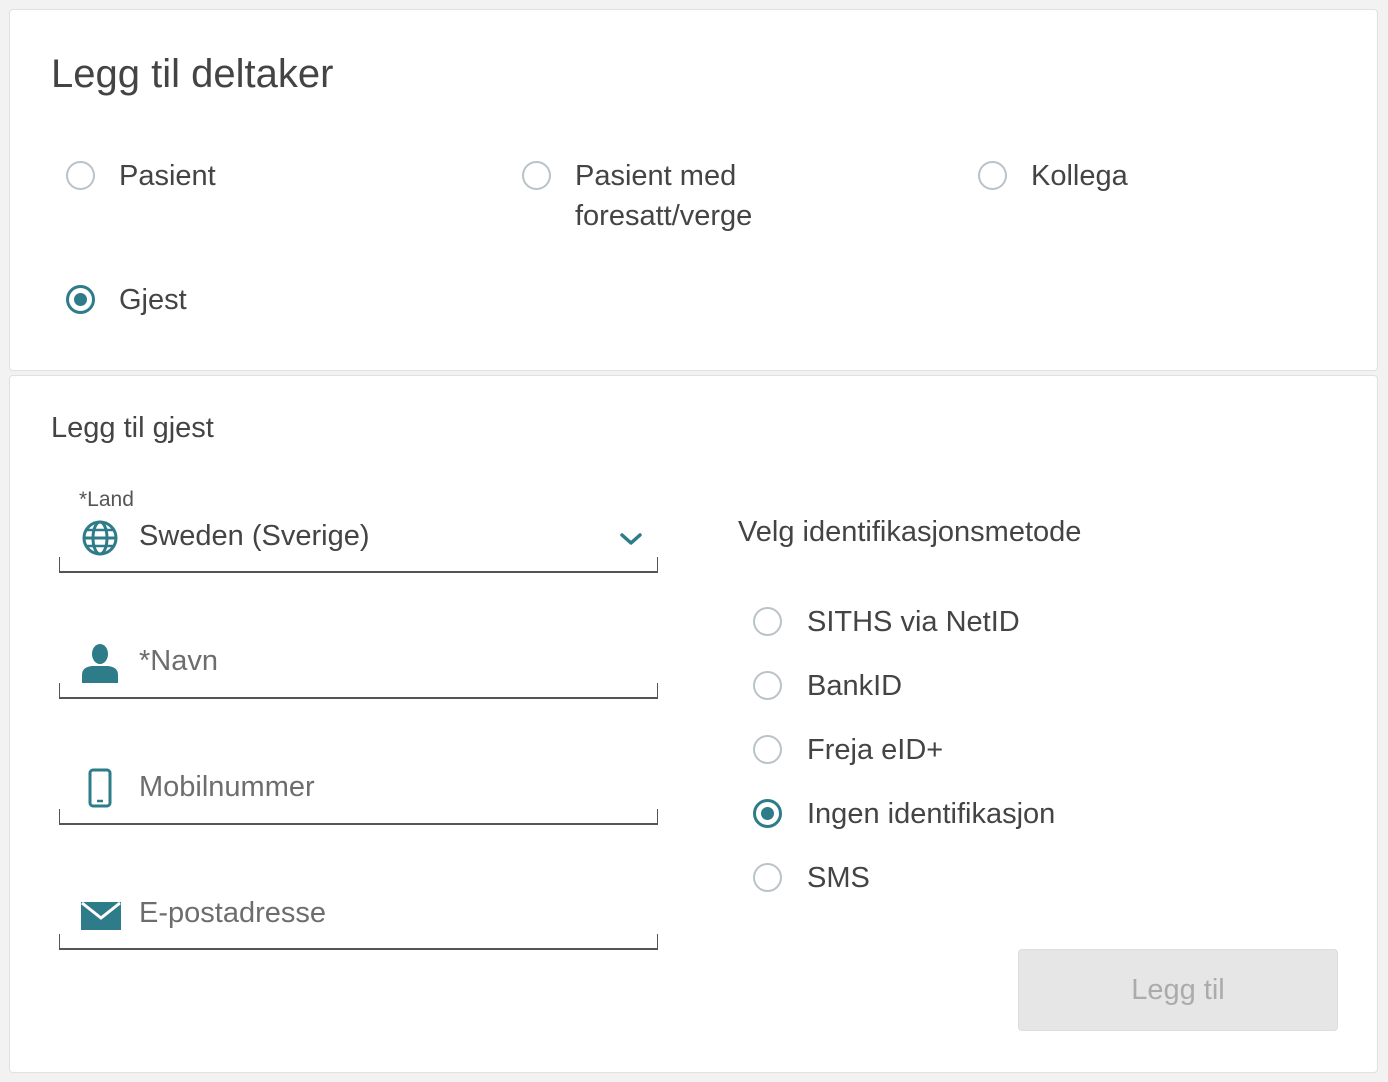 The image size is (1388, 1082). What do you see at coordinates (100, 538) in the screenshot?
I see `globe-icon` at bounding box center [100, 538].